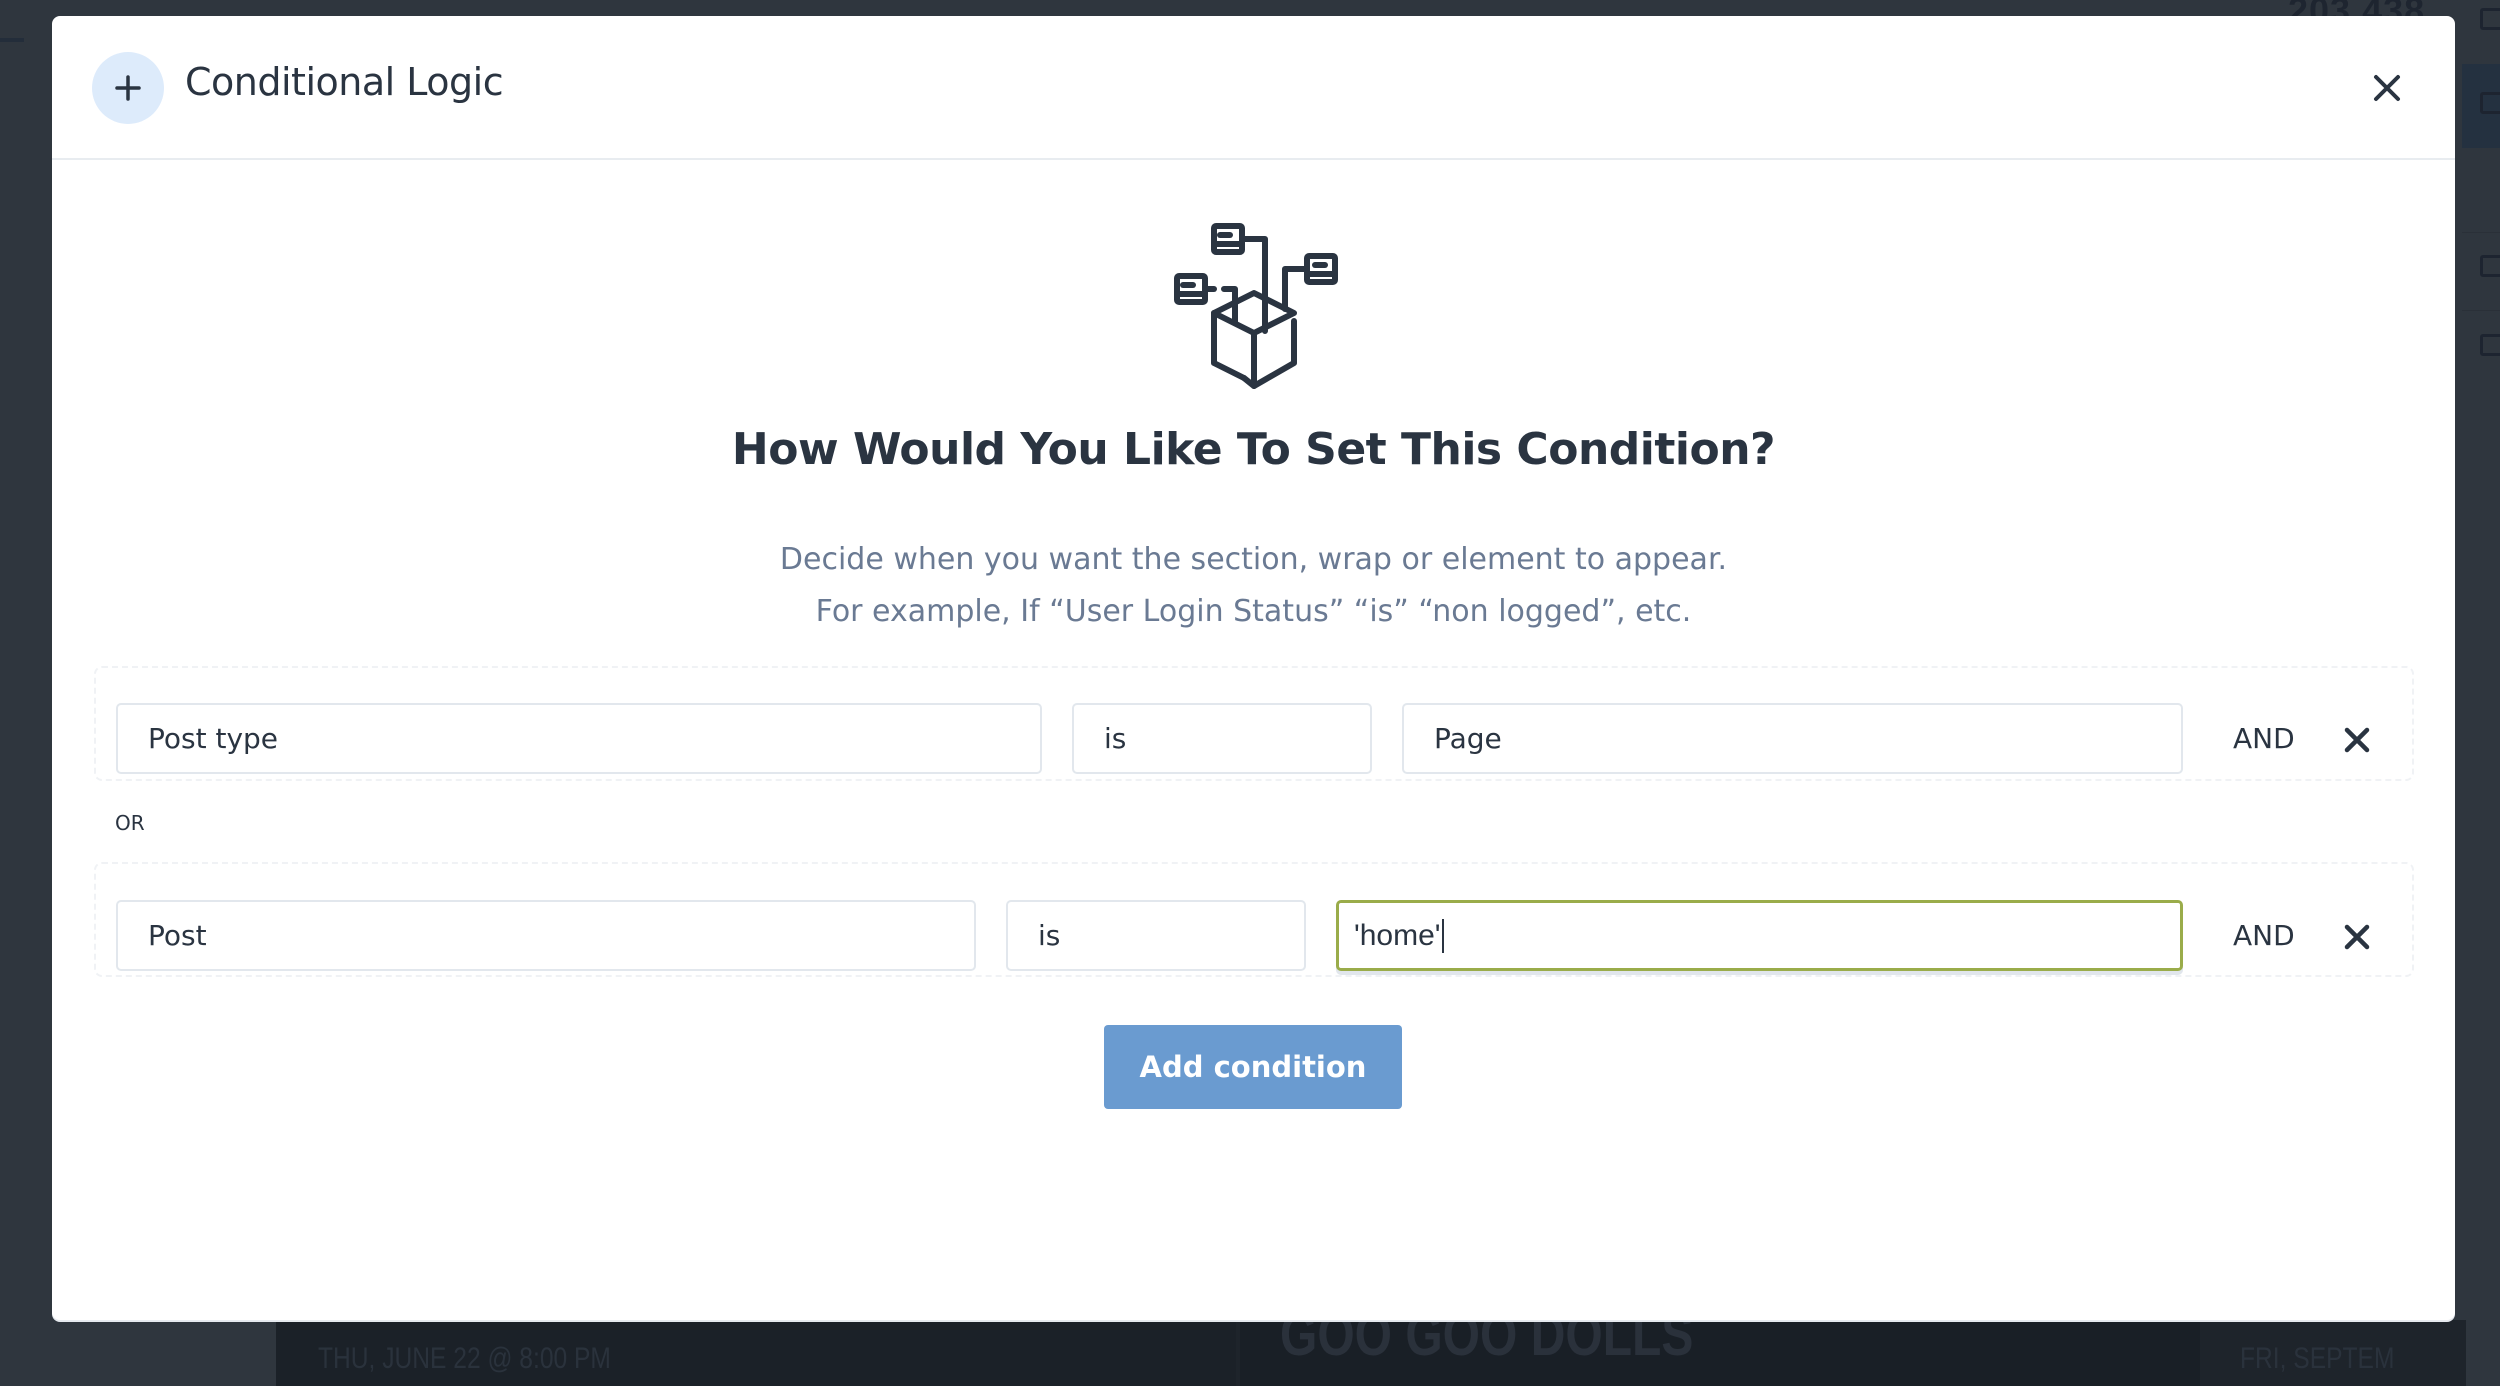 This screenshot has height=1386, width=2500. Describe the element at coordinates (1397, 935) in the screenshot. I see `condition-value-text: 'home'` at that location.